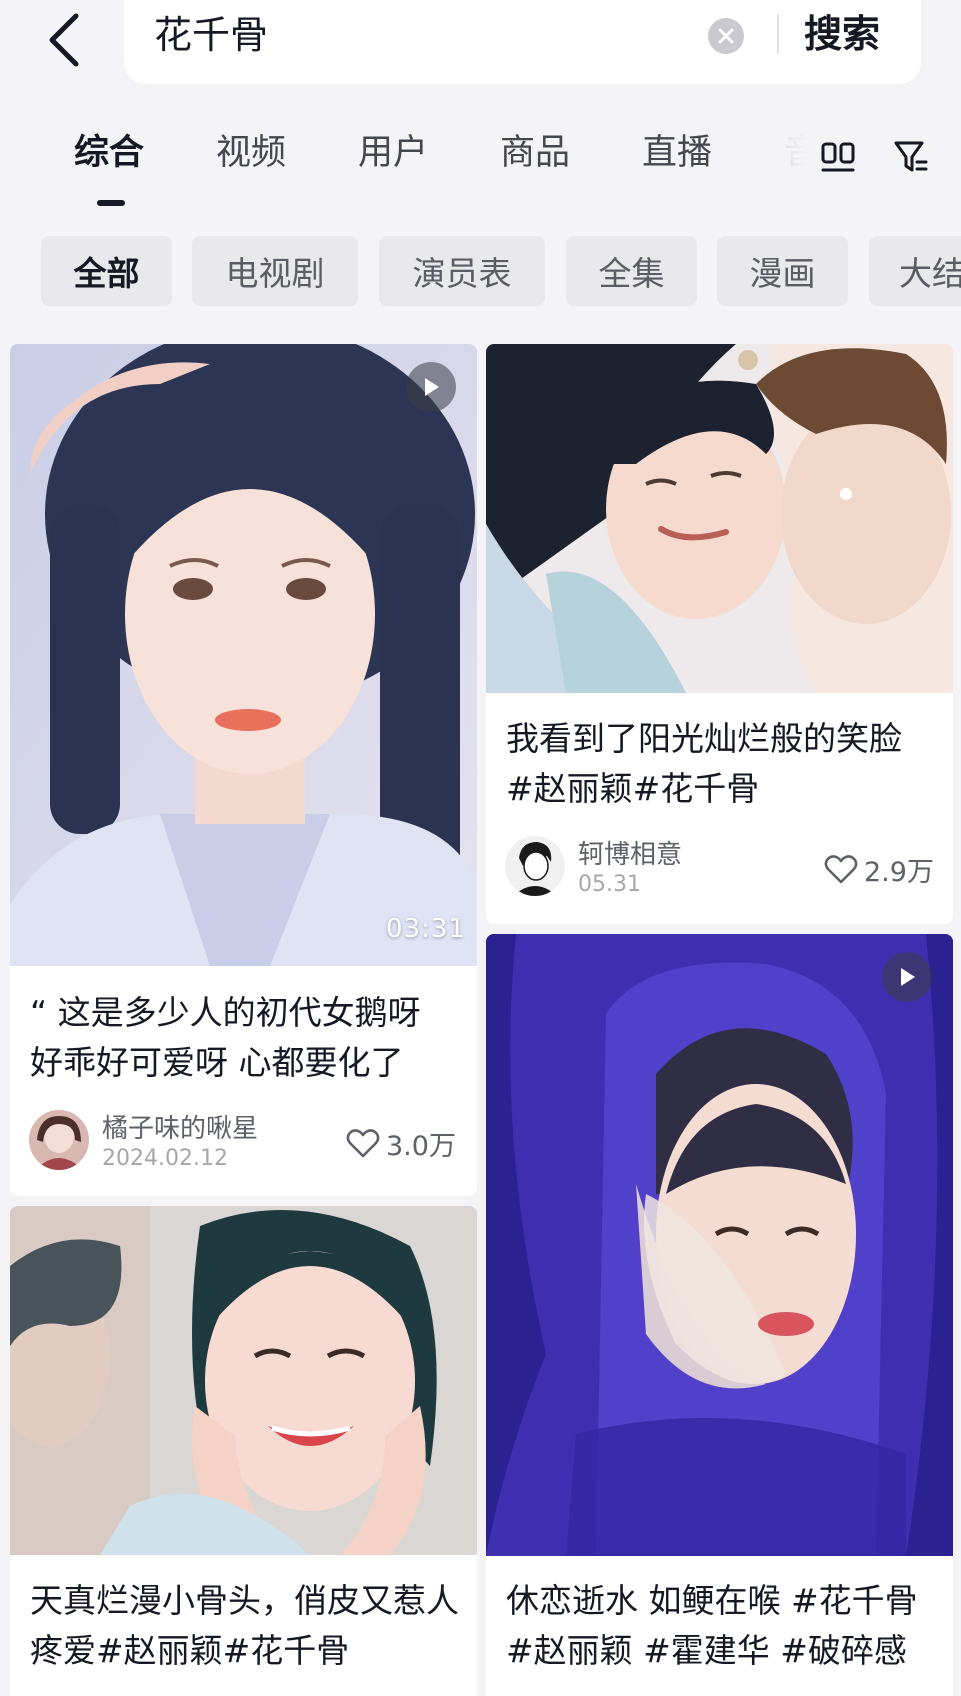  I want to click on tab-comprehensive: 综合, so click(109, 153).